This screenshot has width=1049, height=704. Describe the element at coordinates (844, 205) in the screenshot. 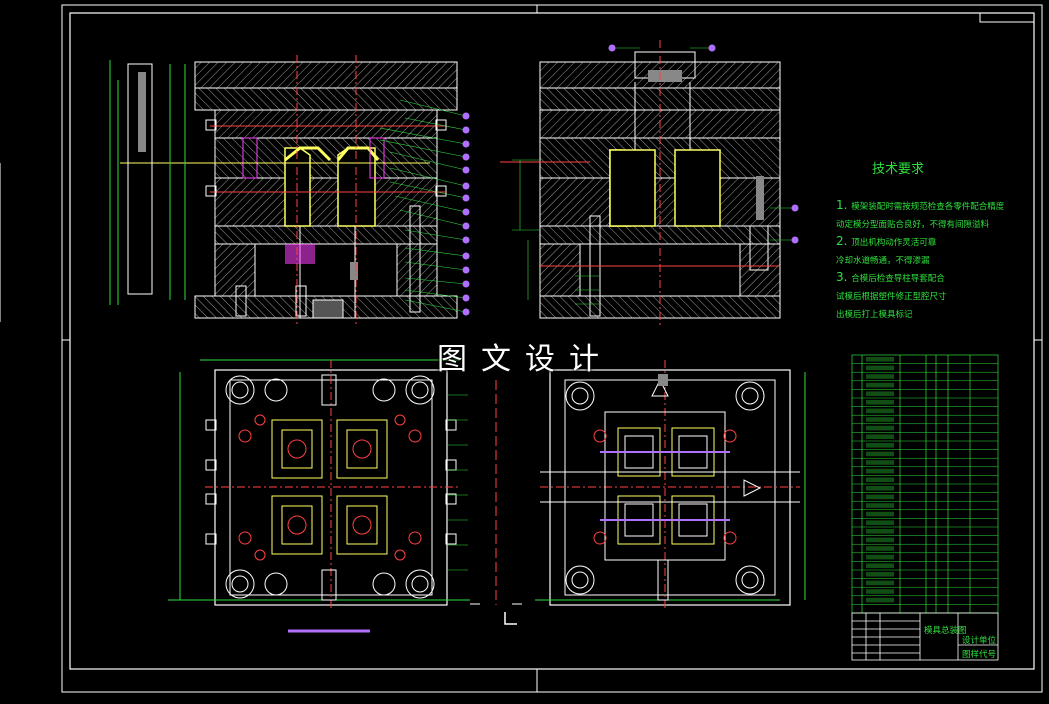

I see `tech-requirement-number: 1.` at that location.